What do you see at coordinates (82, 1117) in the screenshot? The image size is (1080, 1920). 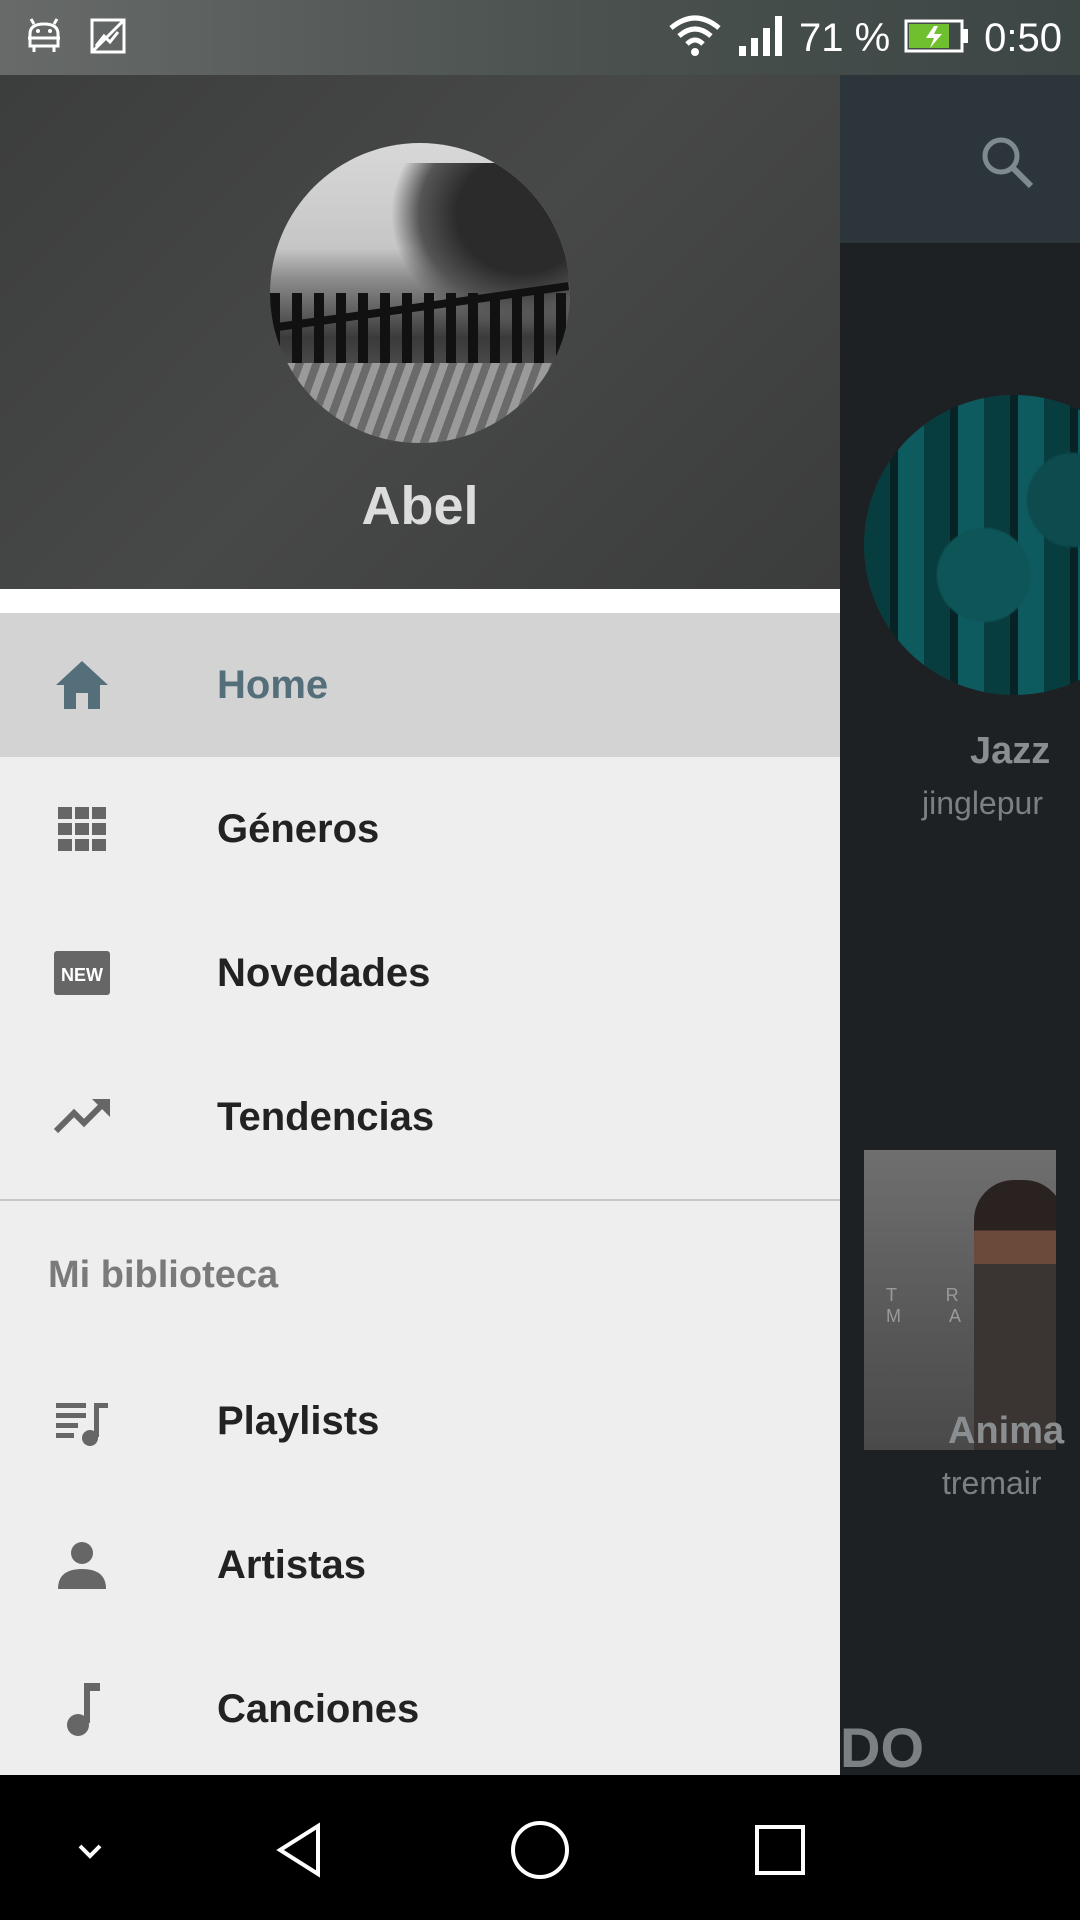 I see `trending-icon` at bounding box center [82, 1117].